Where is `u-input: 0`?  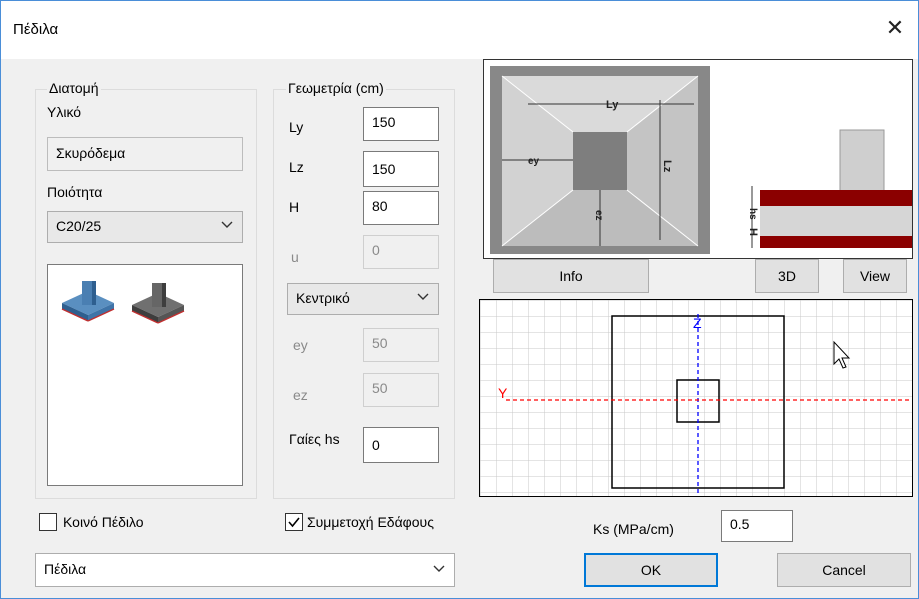 u-input: 0 is located at coordinates (401, 252).